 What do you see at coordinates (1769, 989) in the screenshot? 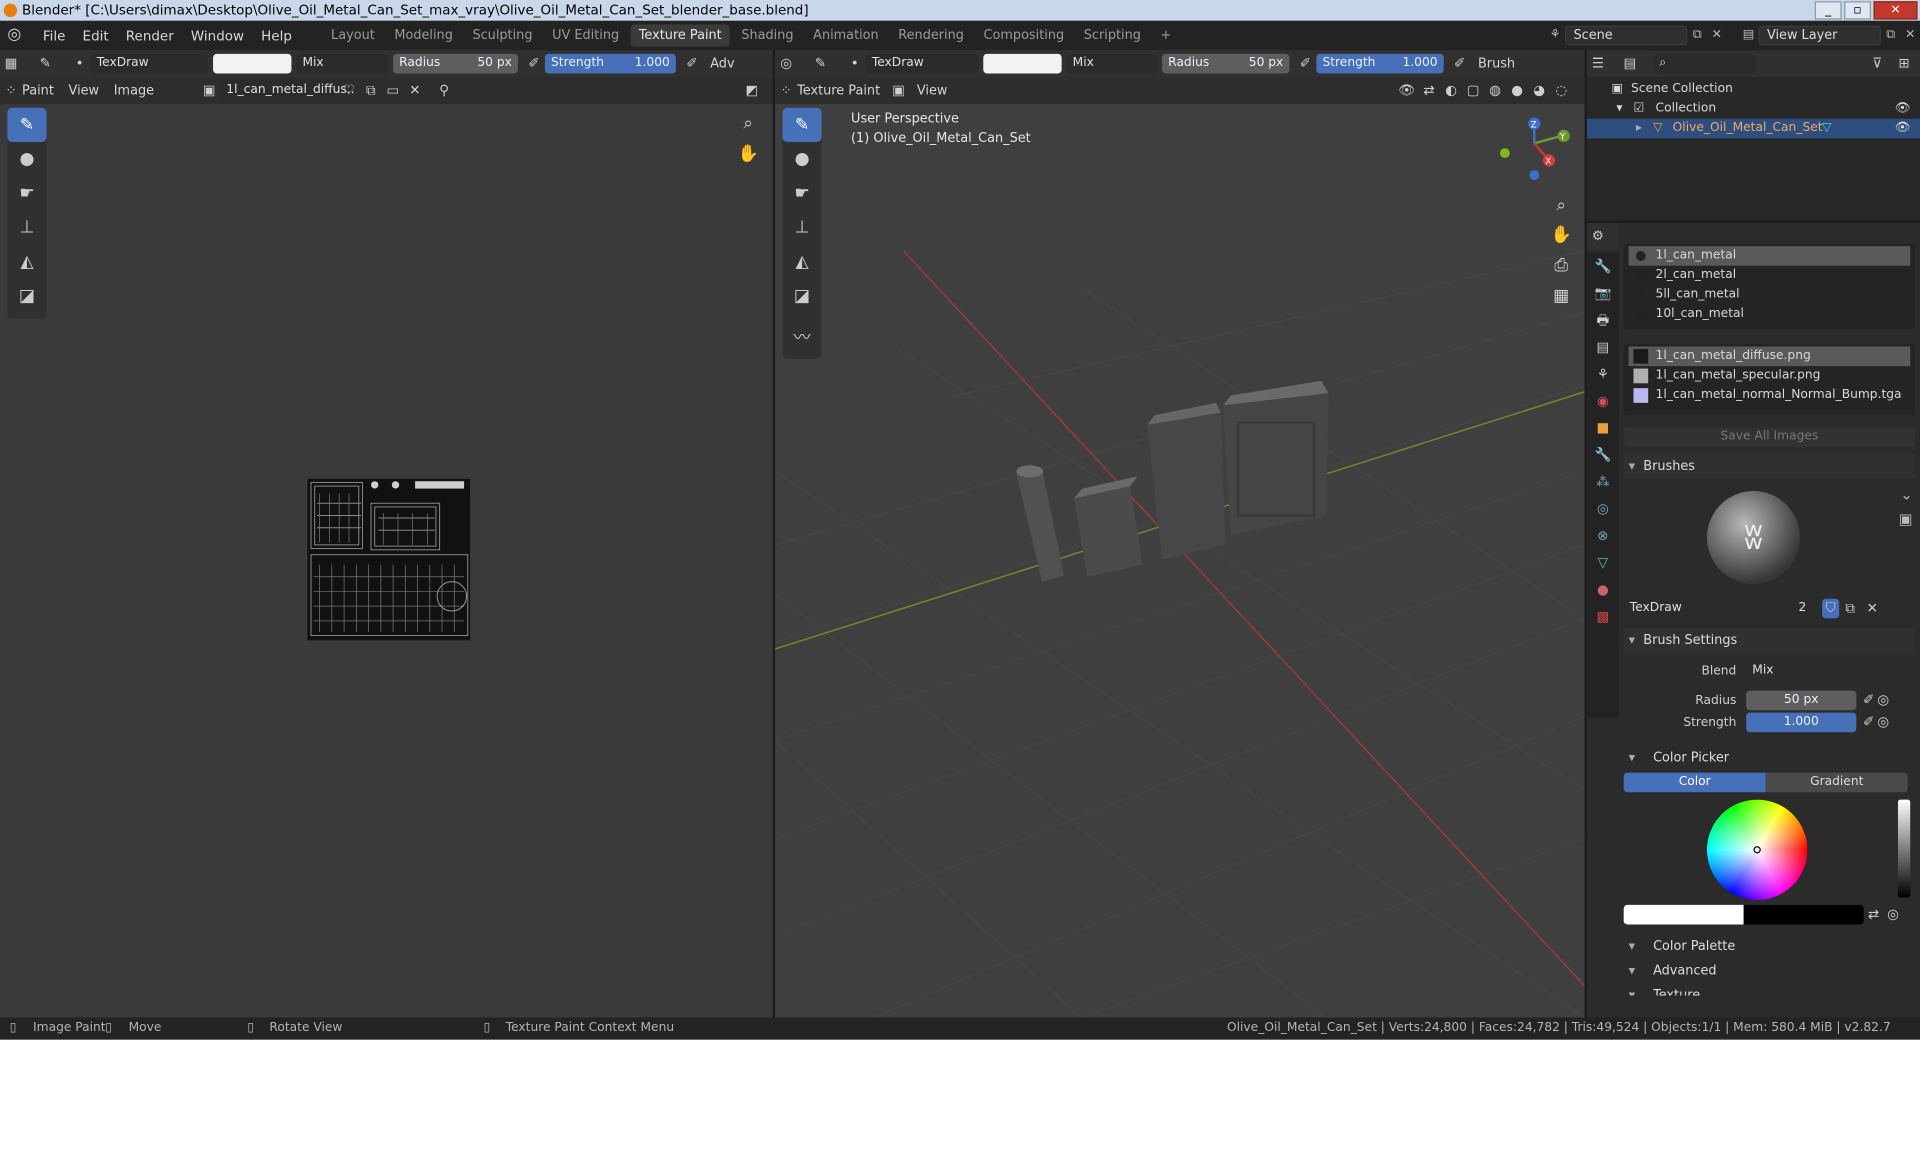
I see `texture-subsection: Texture` at bounding box center [1769, 989].